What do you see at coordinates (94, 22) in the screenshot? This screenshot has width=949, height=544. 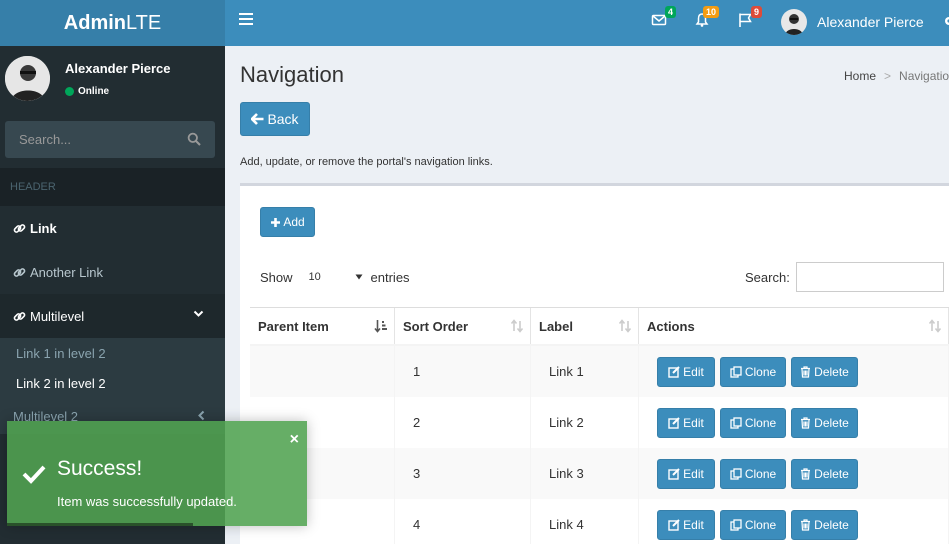 I see `brand-bold: Admin` at bounding box center [94, 22].